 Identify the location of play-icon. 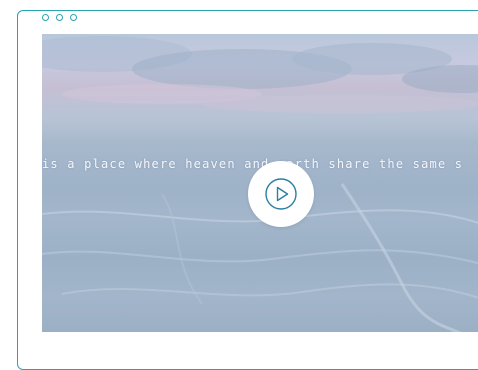
(281, 194).